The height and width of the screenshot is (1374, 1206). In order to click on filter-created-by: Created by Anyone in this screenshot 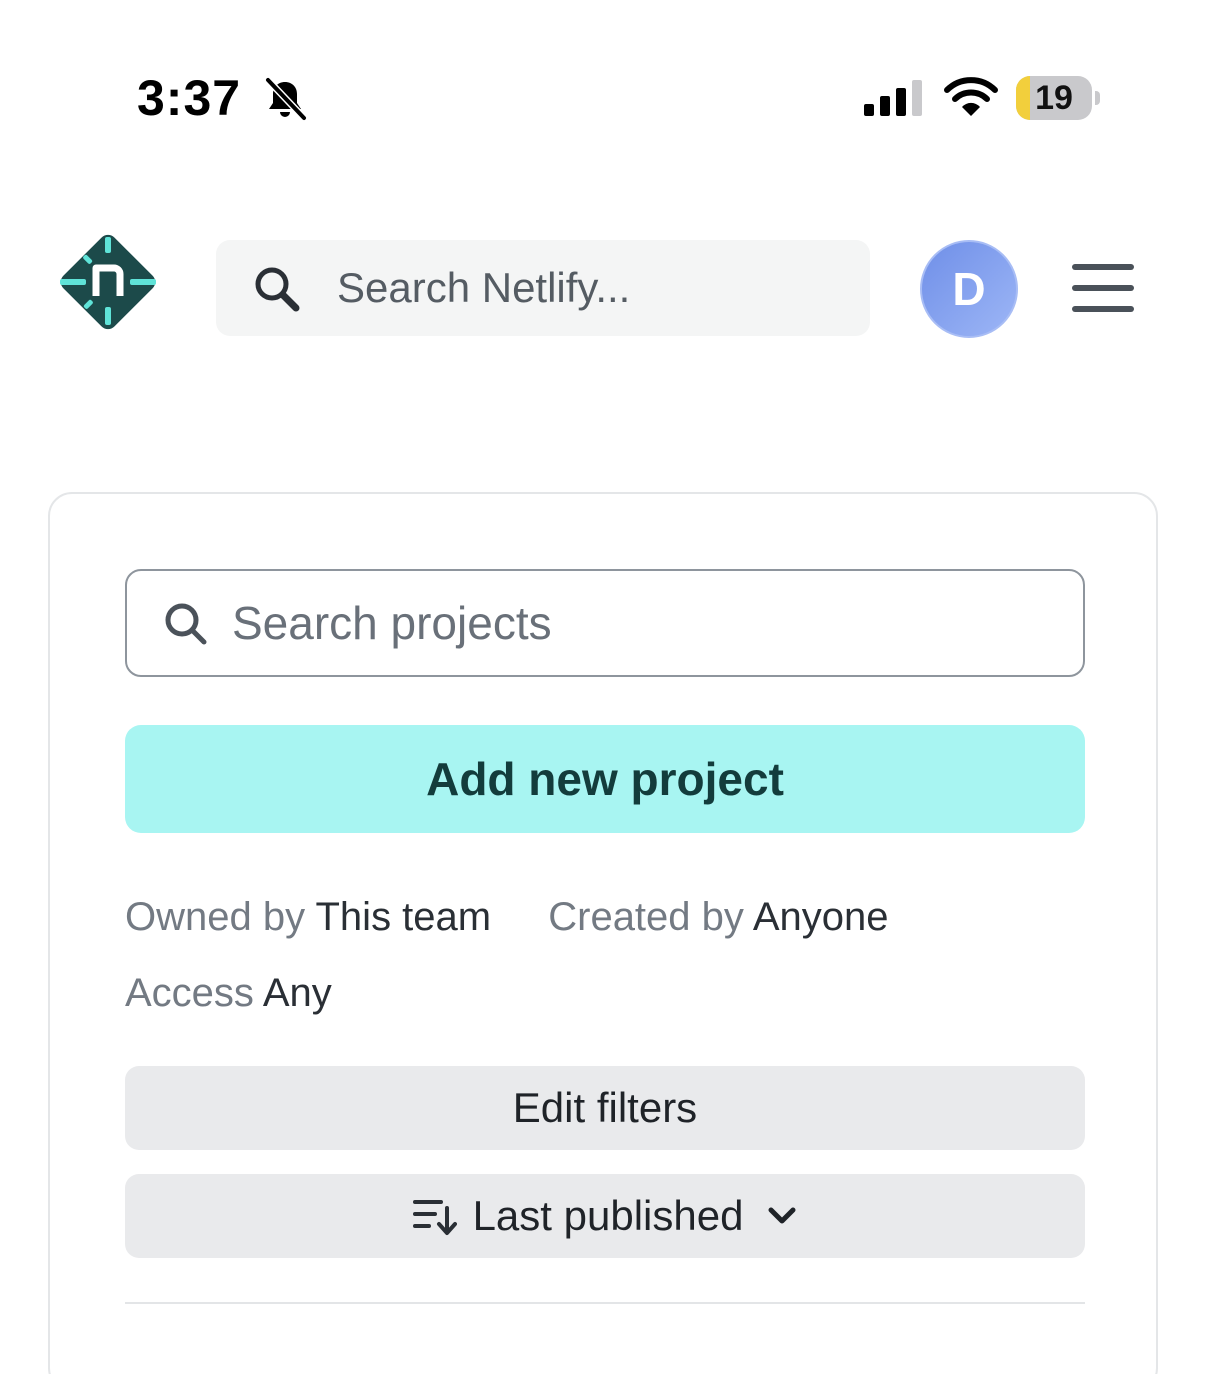, I will do `click(718, 917)`.